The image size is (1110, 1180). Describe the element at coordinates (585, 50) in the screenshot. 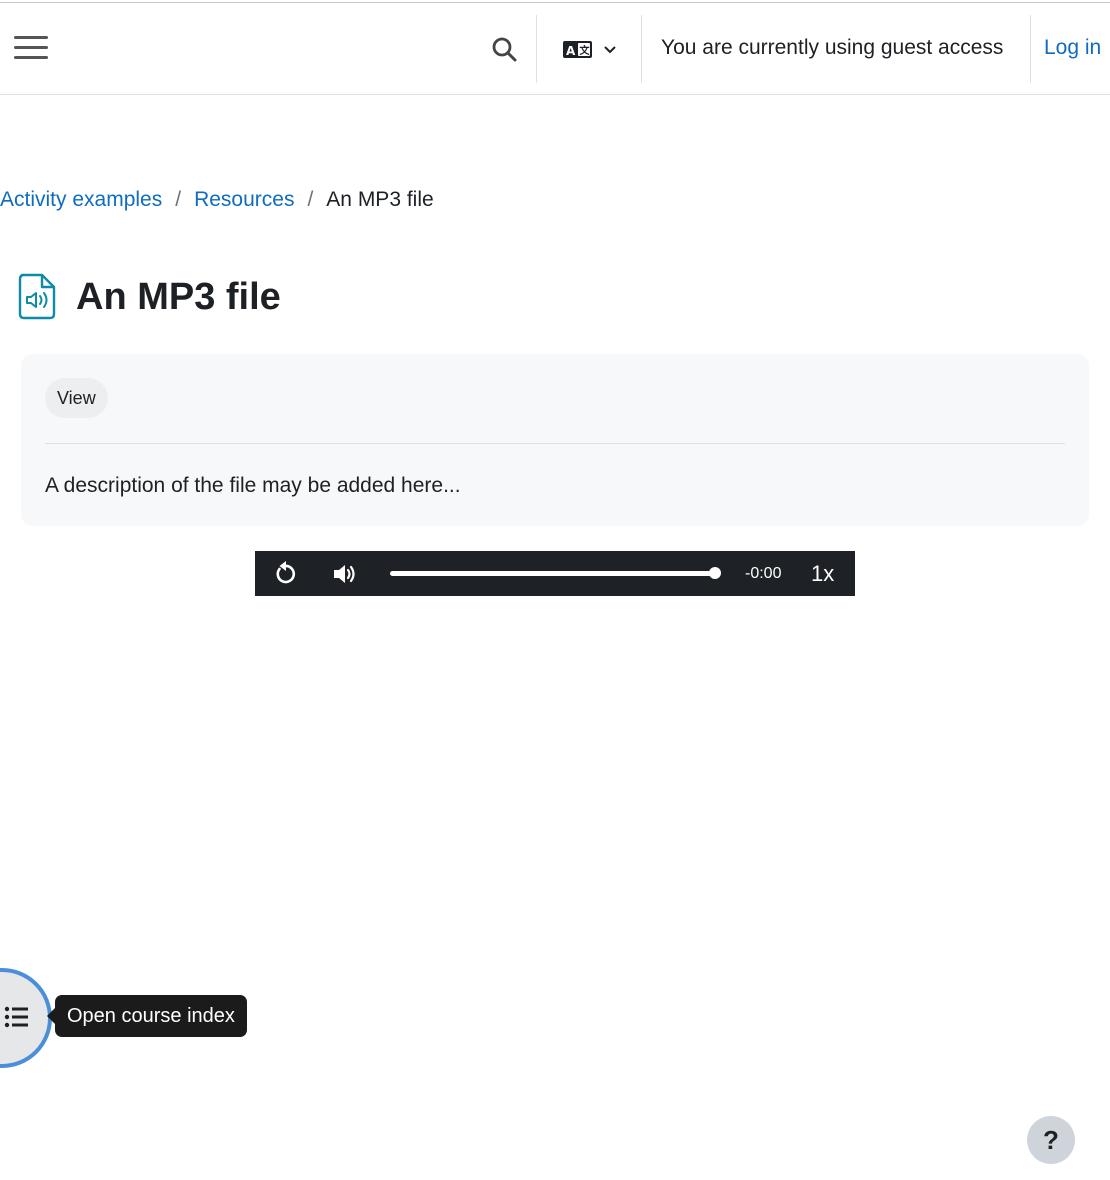

I see `svg-text: 文` at that location.